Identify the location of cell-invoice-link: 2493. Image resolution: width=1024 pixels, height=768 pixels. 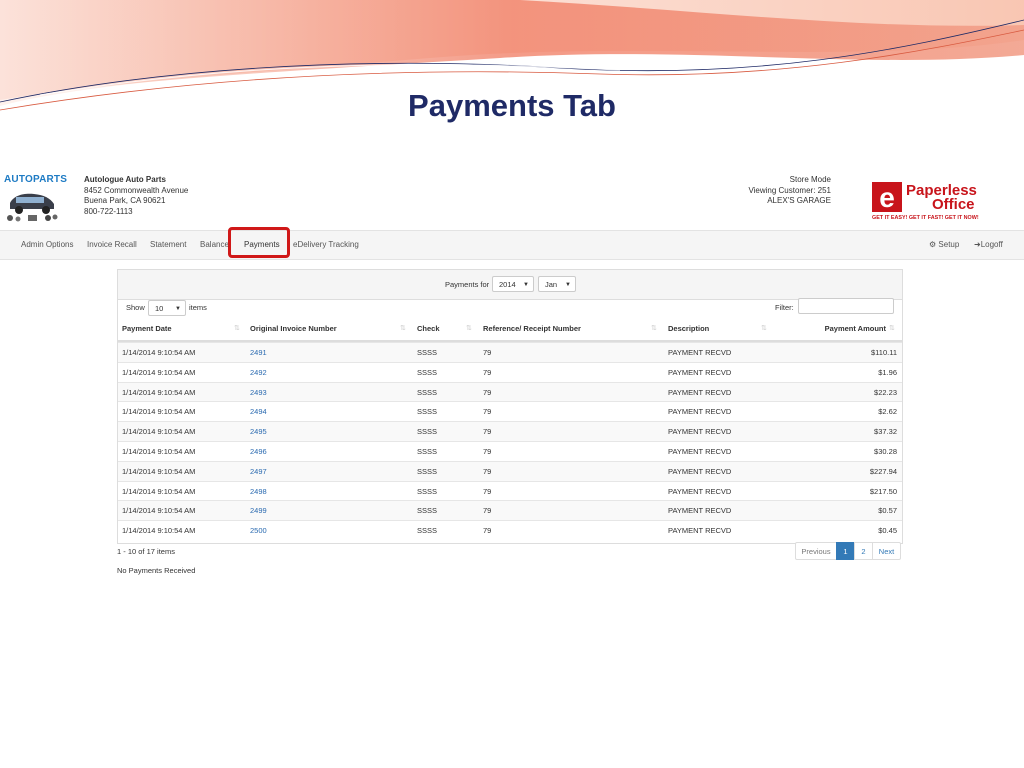
(258, 392).